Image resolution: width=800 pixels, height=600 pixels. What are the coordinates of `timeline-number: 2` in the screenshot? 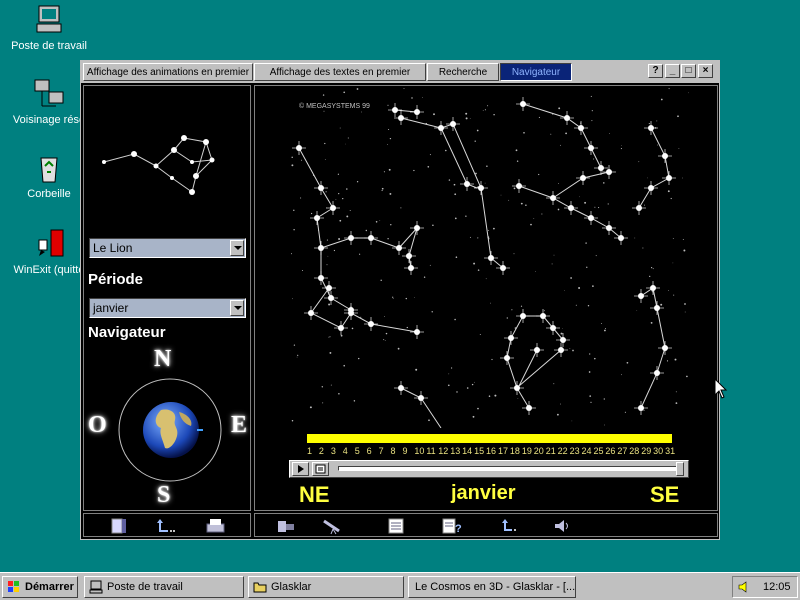 It's located at (321, 451).